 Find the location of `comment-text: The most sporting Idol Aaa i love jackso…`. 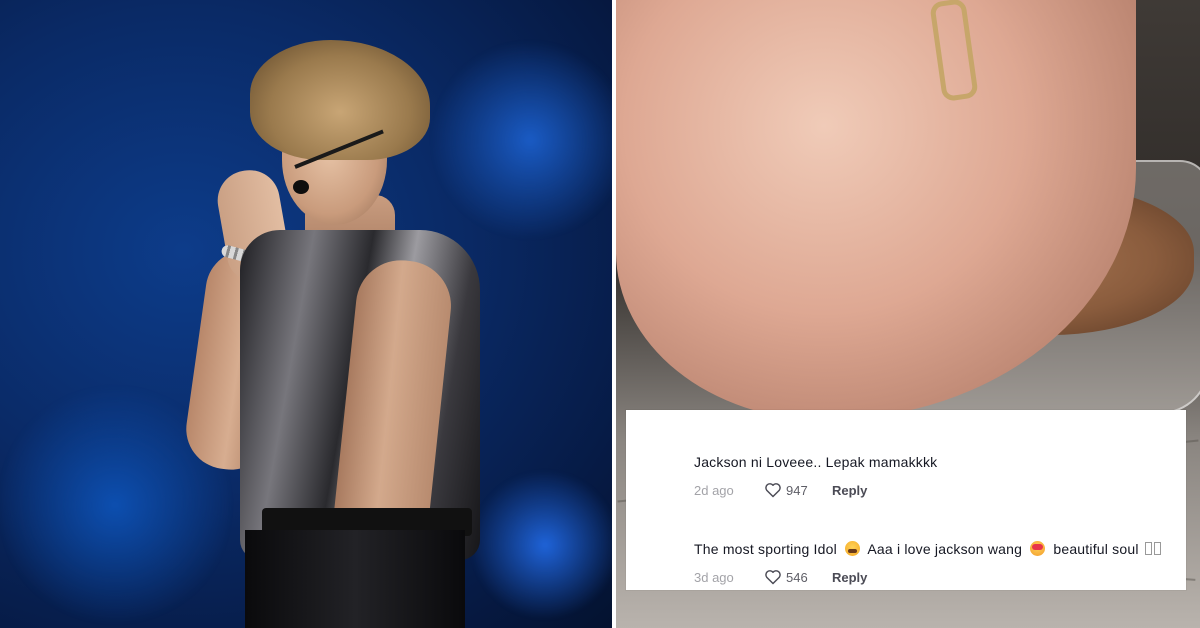

comment-text: The most sporting Idol Aaa i love jackso… is located at coordinates (927, 549).